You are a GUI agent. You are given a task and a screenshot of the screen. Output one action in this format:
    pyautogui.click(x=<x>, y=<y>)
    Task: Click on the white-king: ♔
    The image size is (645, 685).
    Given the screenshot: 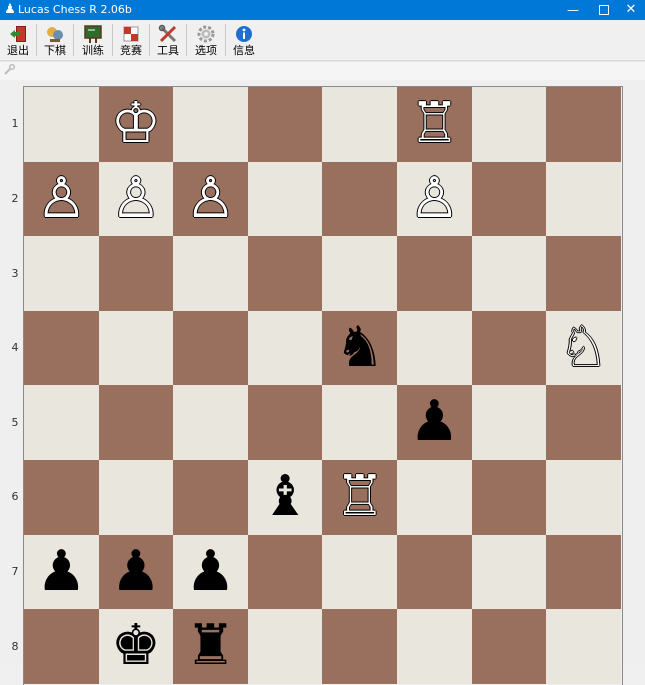 What is the action you would take?
    pyautogui.click(x=136, y=124)
    